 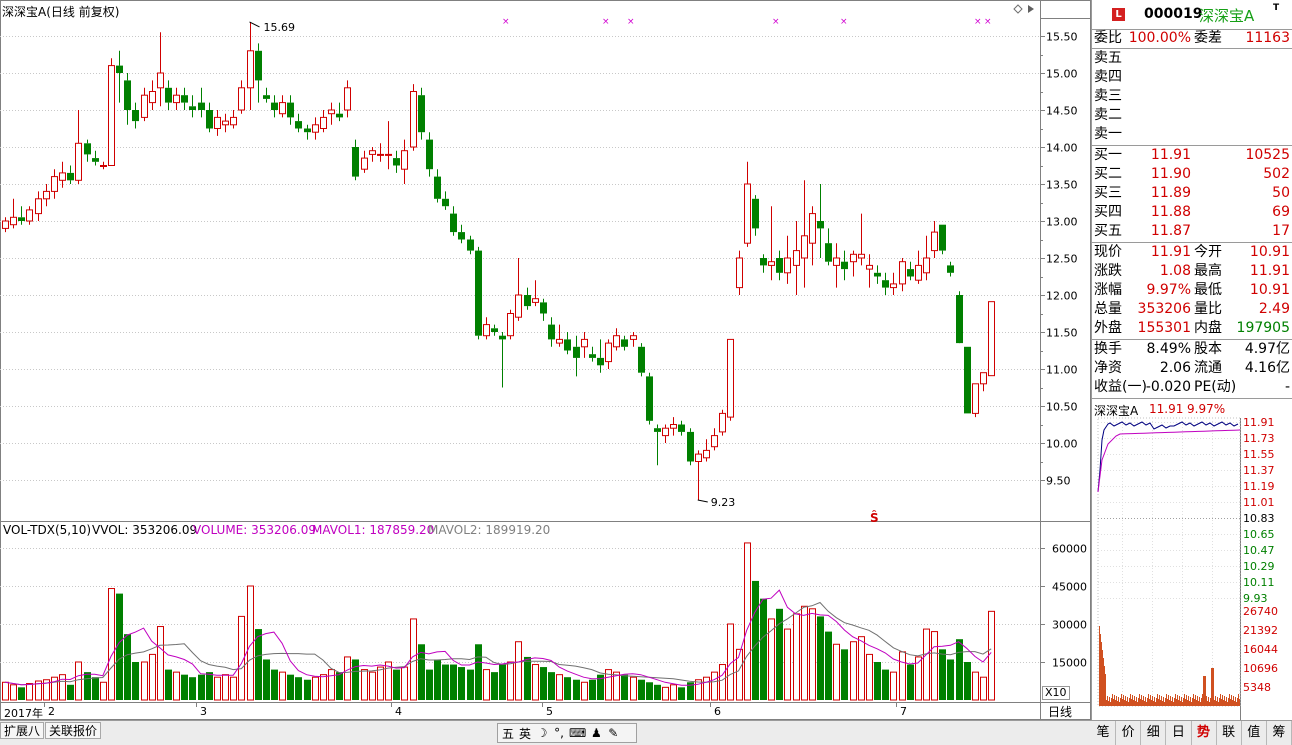 I want to click on stat-row: 外盘 155301 内盘 197905, so click(x=1192, y=328).